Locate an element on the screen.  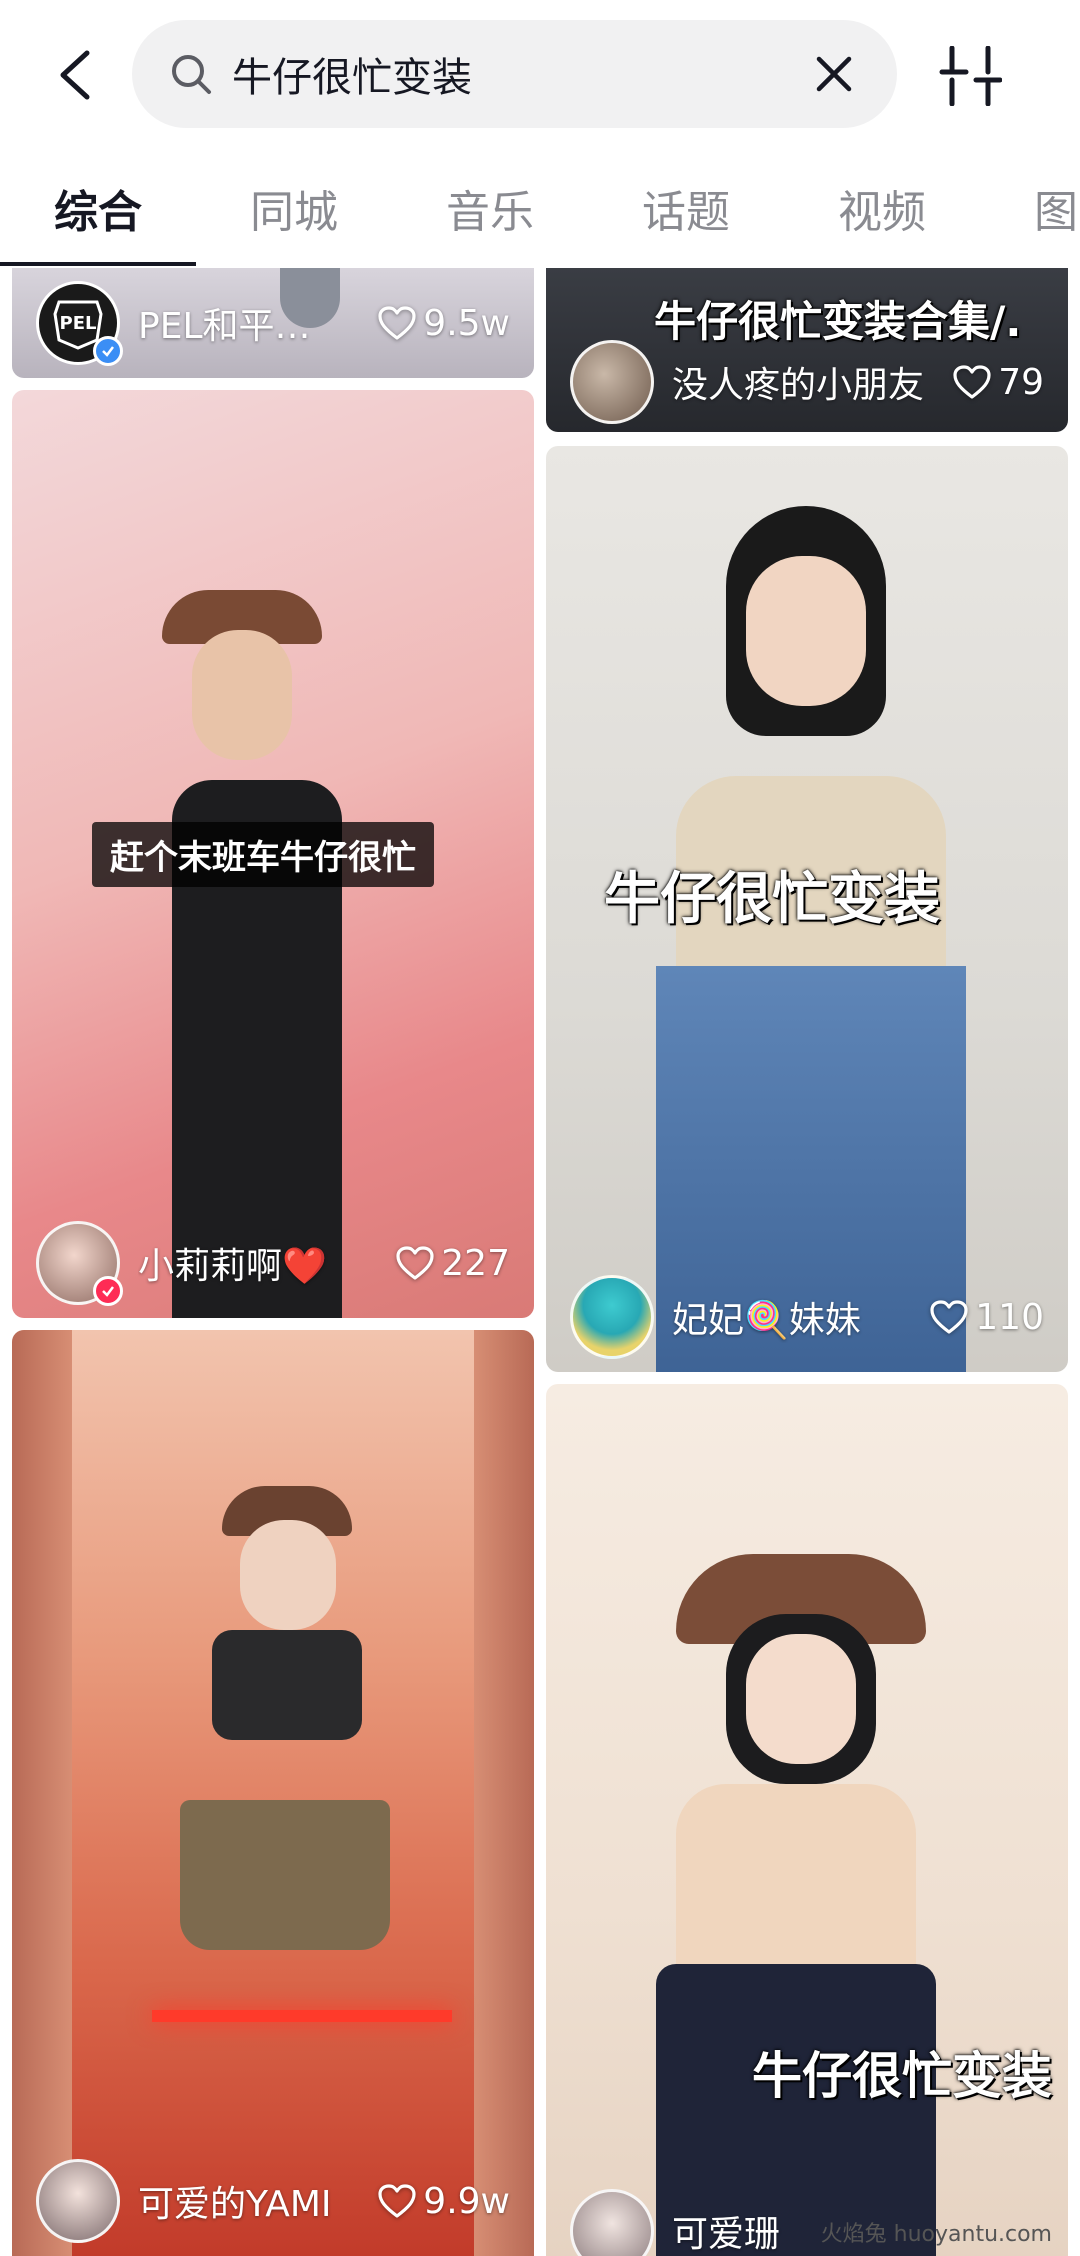
search-header: 牛仔很忙变装 is located at coordinates (540, 75).